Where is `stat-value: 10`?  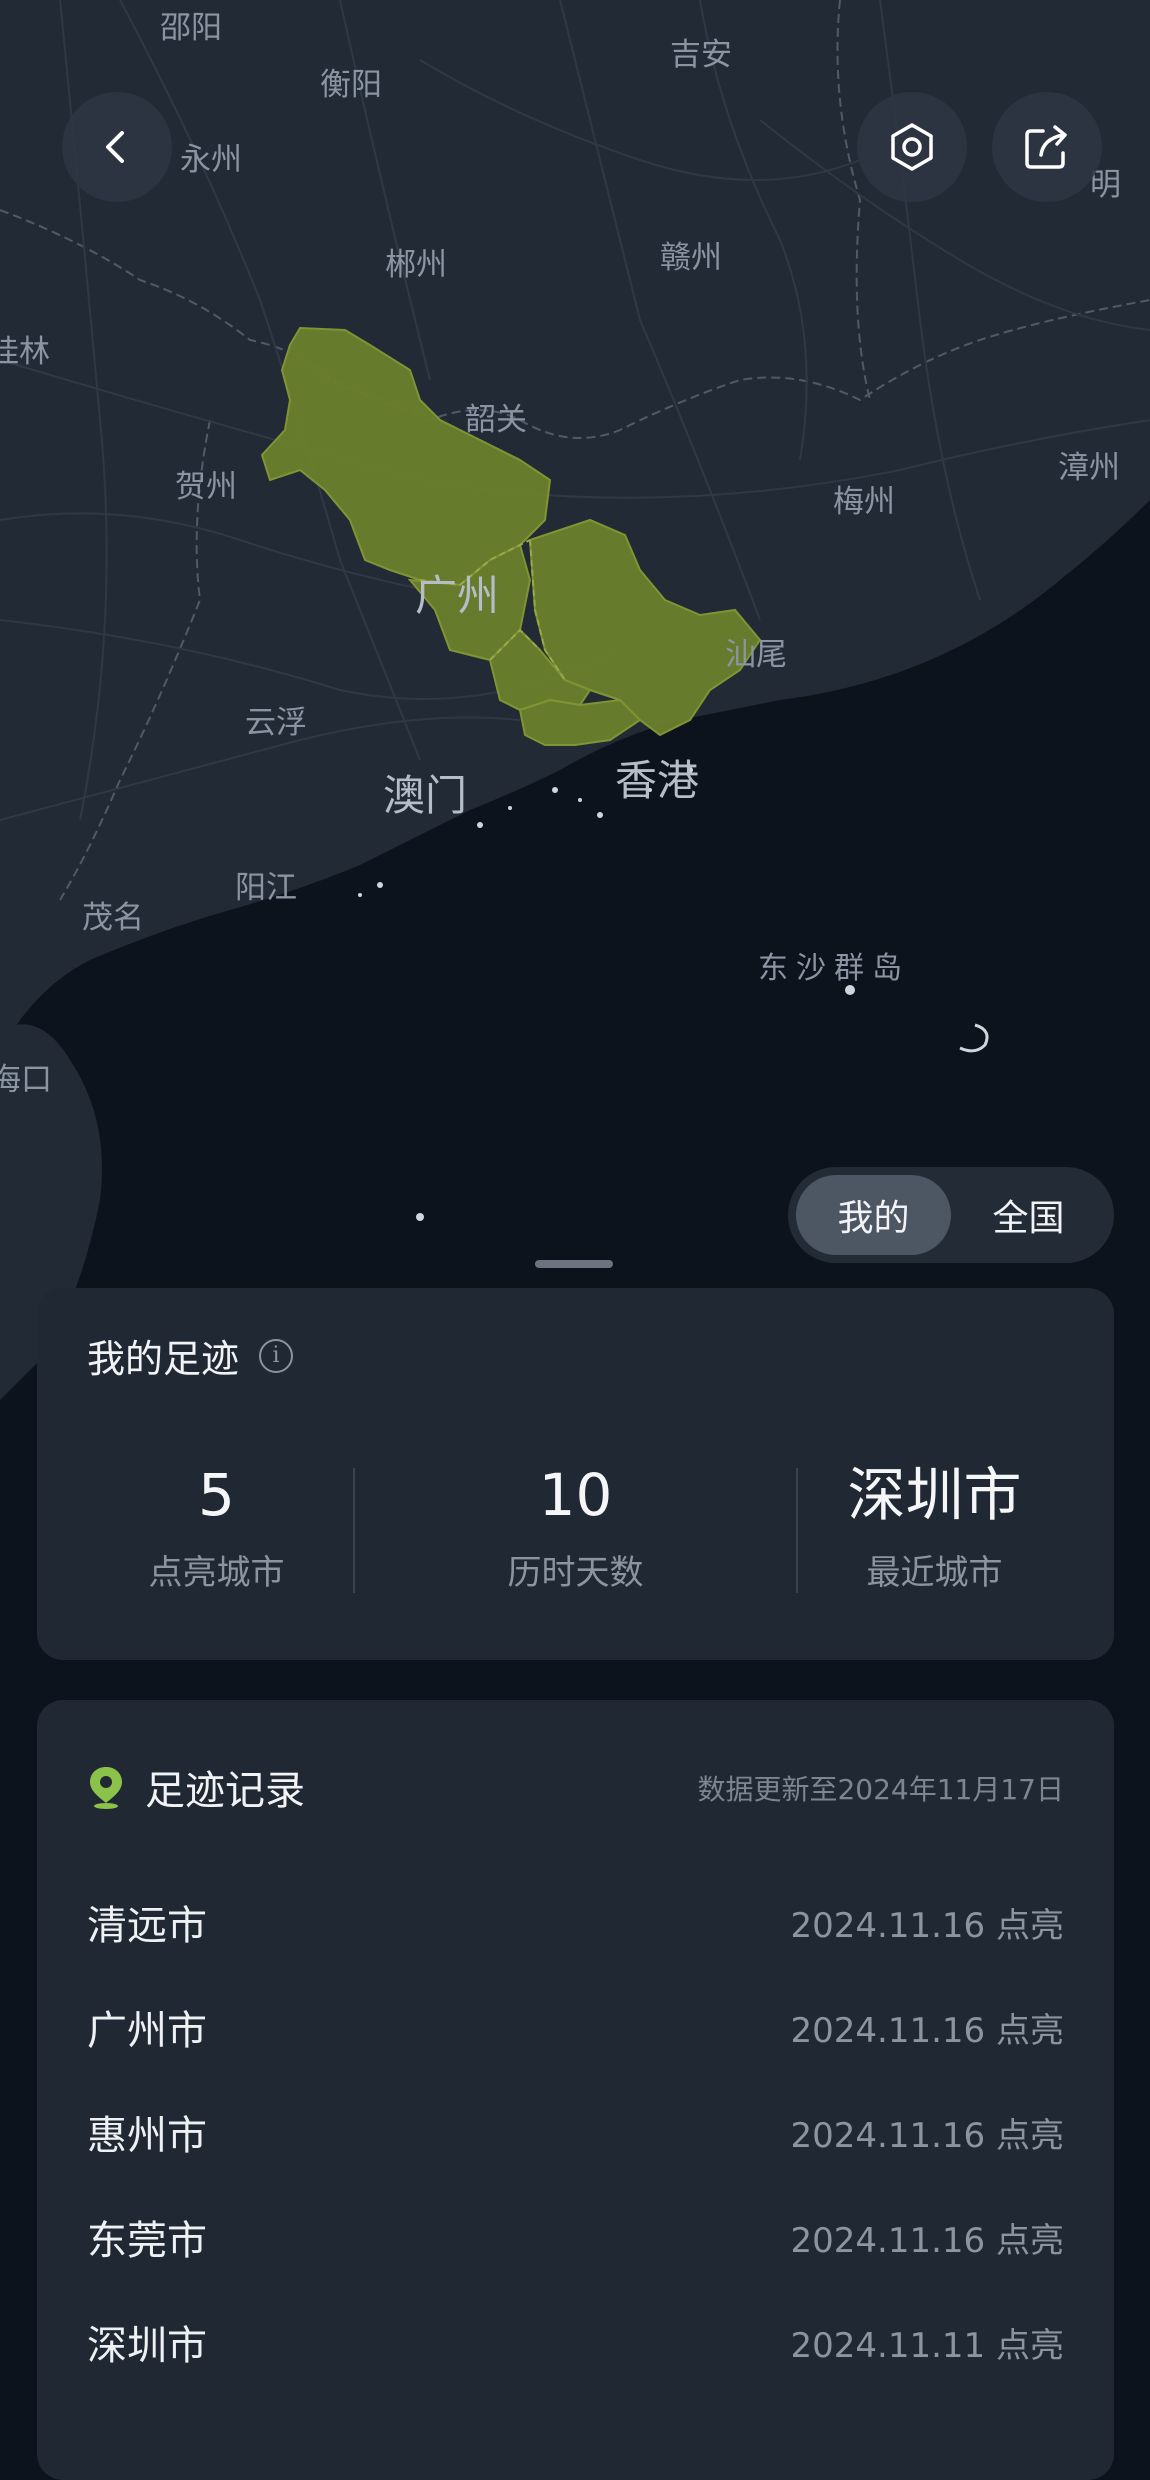 stat-value: 10 is located at coordinates (575, 1495).